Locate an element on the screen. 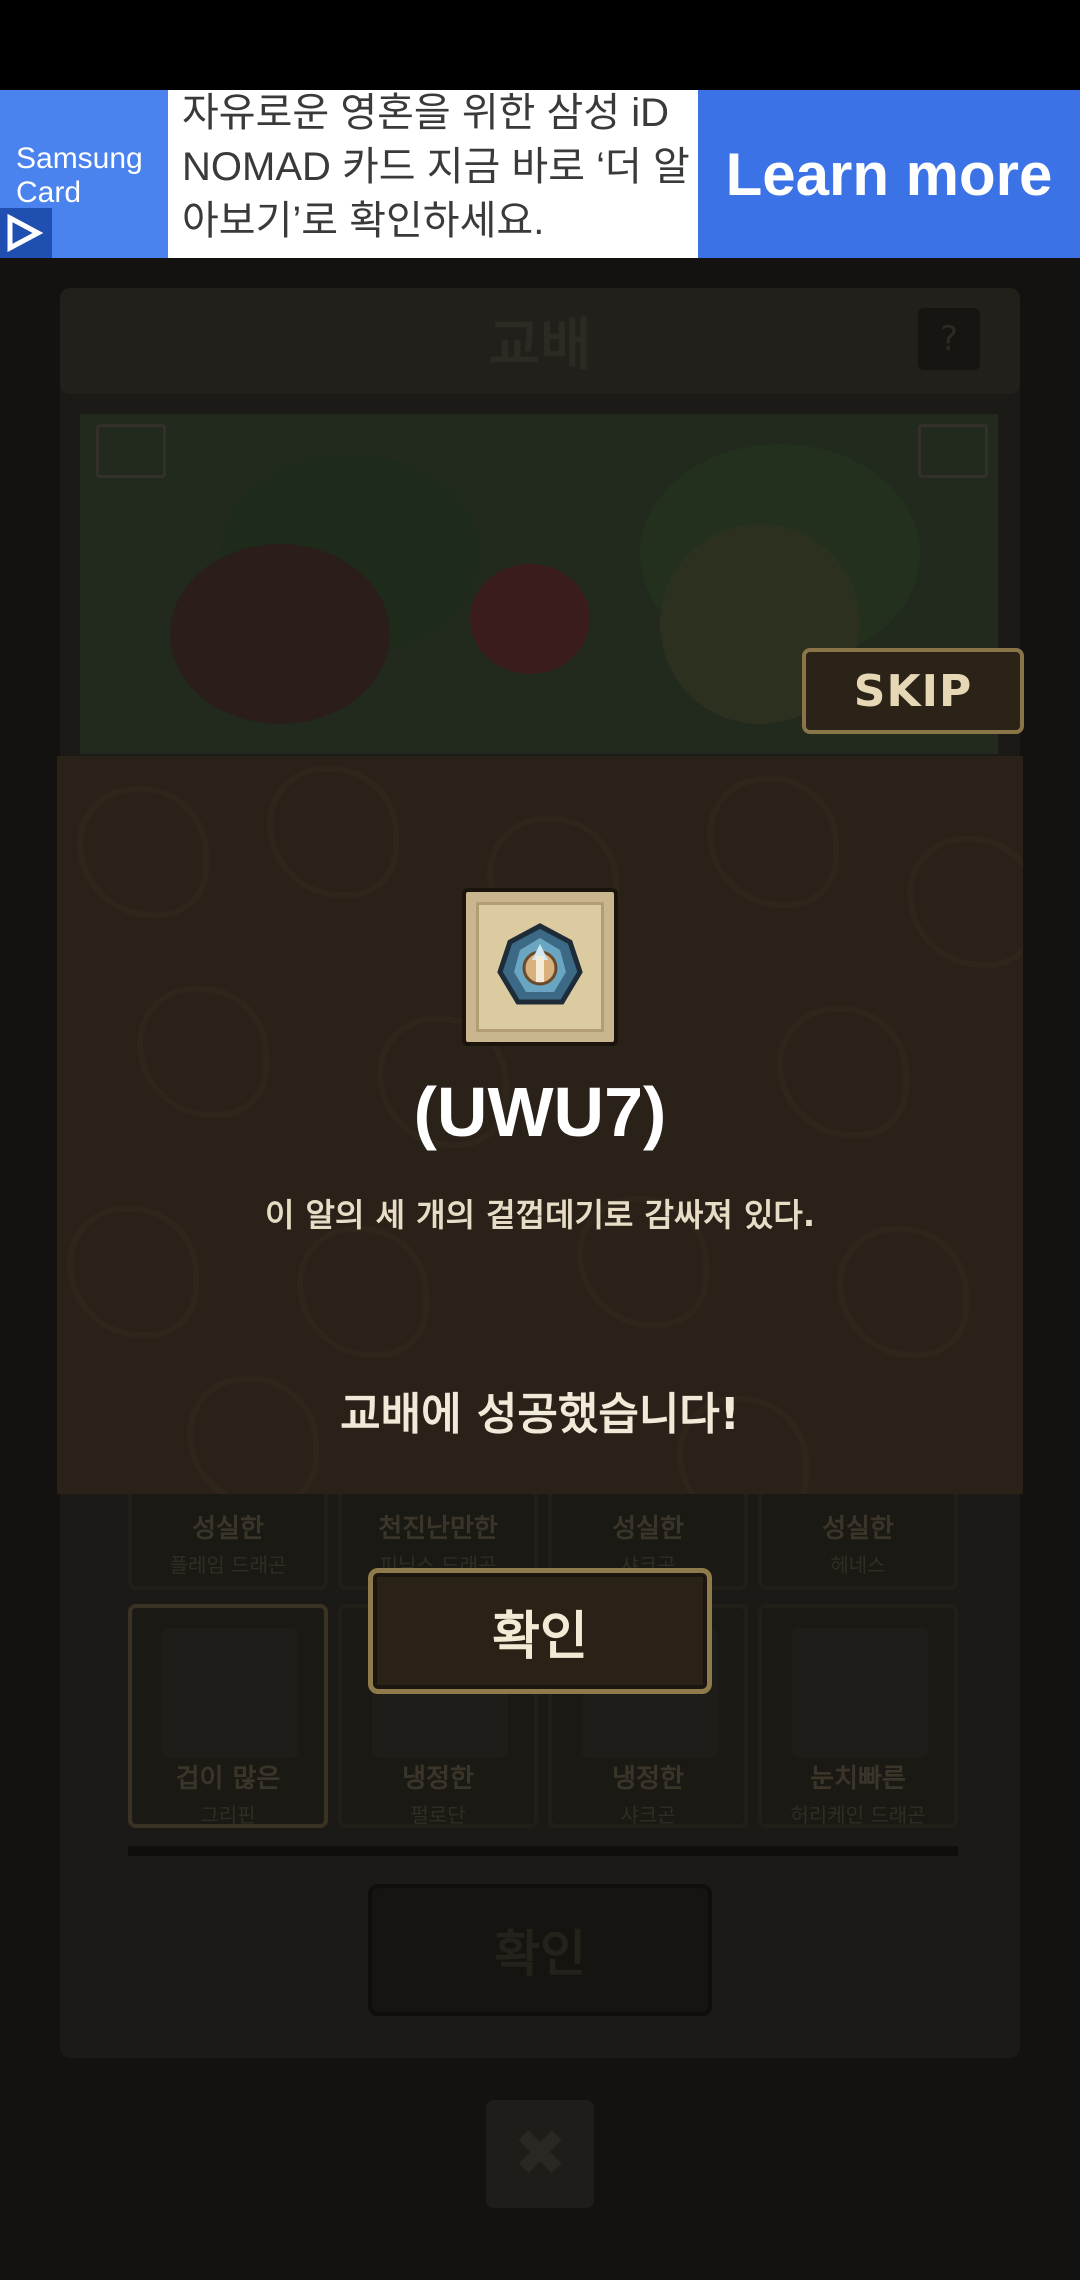  card-row-edge is located at coordinates (543, 1851).